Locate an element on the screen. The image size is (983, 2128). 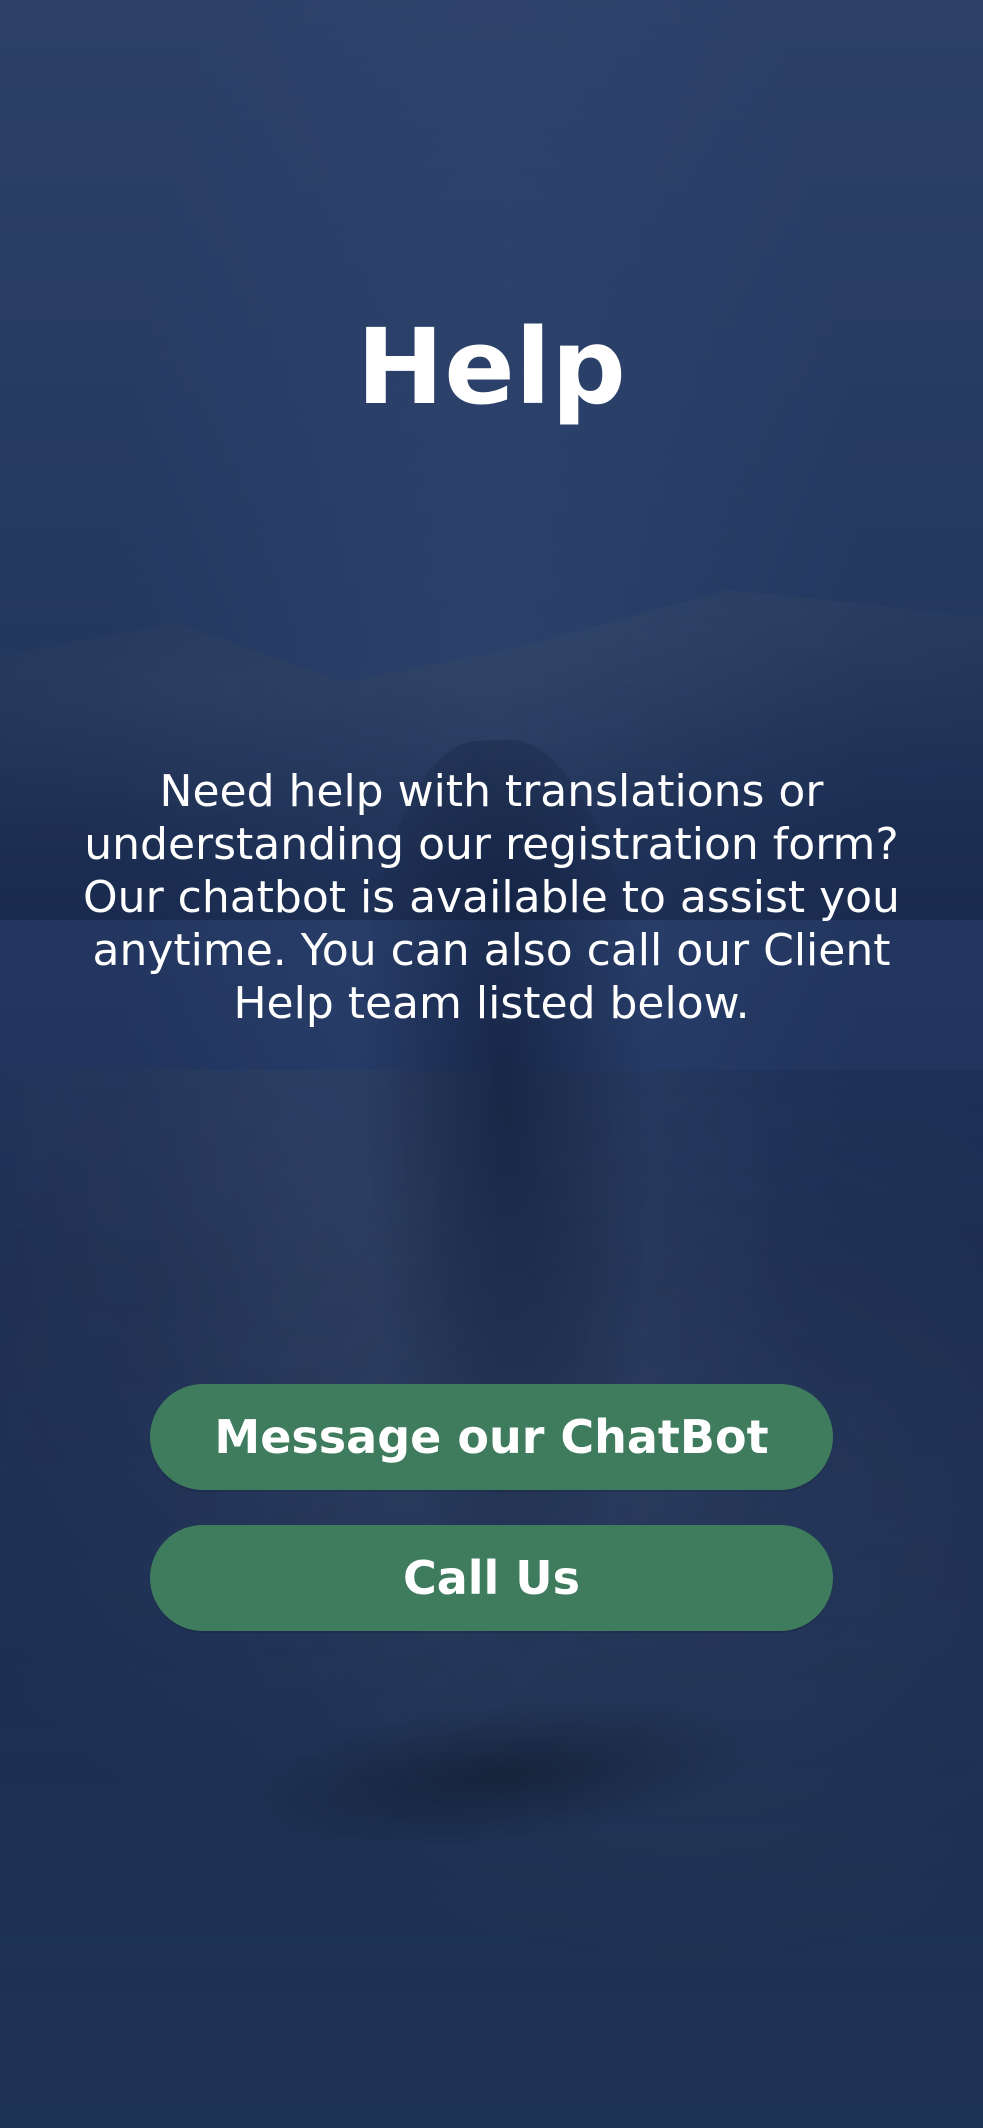
message-chatbot-button: Message our ChatBot is located at coordinates (491, 1437).